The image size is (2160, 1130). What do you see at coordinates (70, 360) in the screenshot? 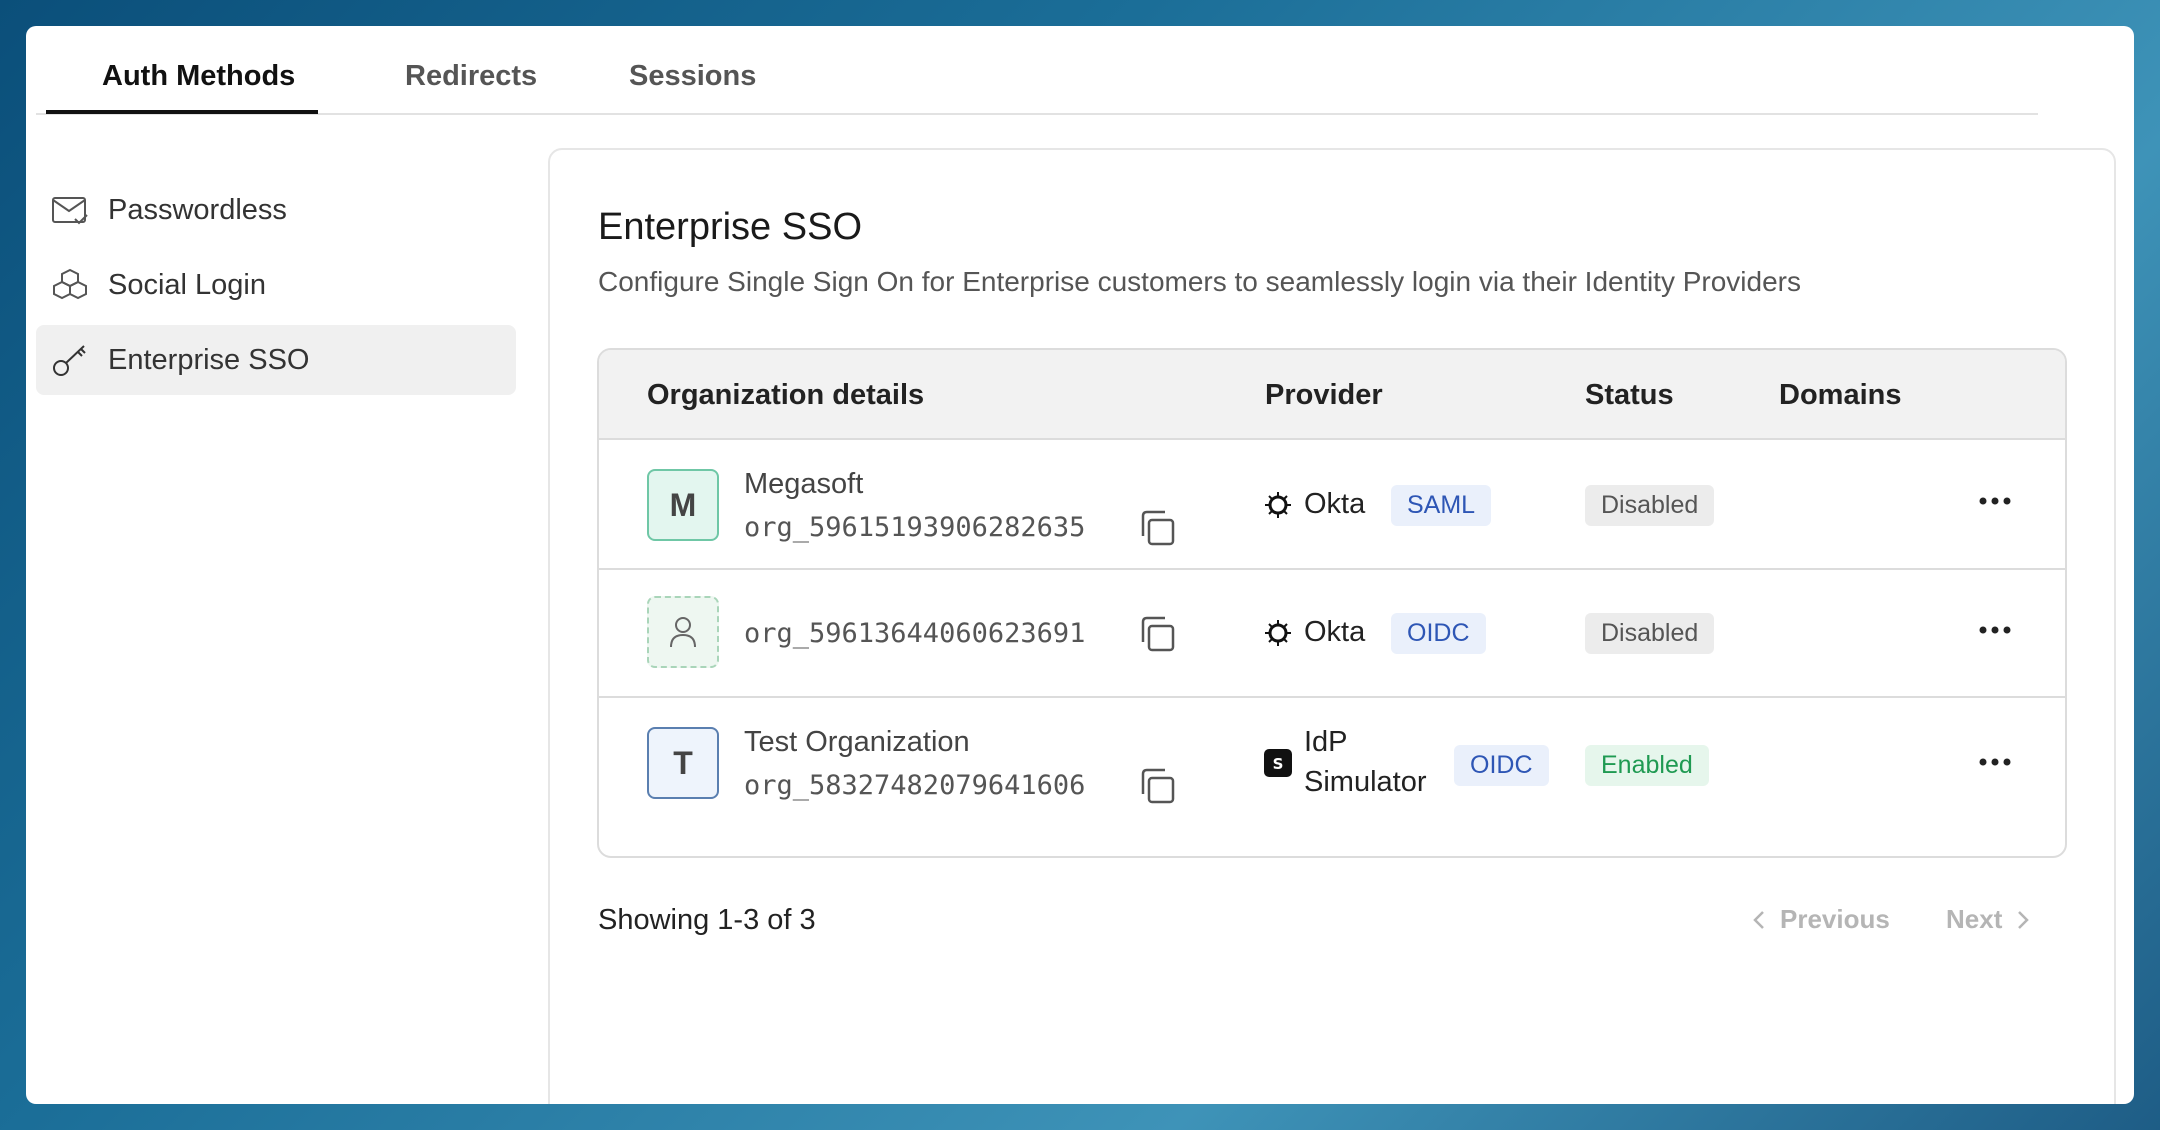
I see `key-icon` at bounding box center [70, 360].